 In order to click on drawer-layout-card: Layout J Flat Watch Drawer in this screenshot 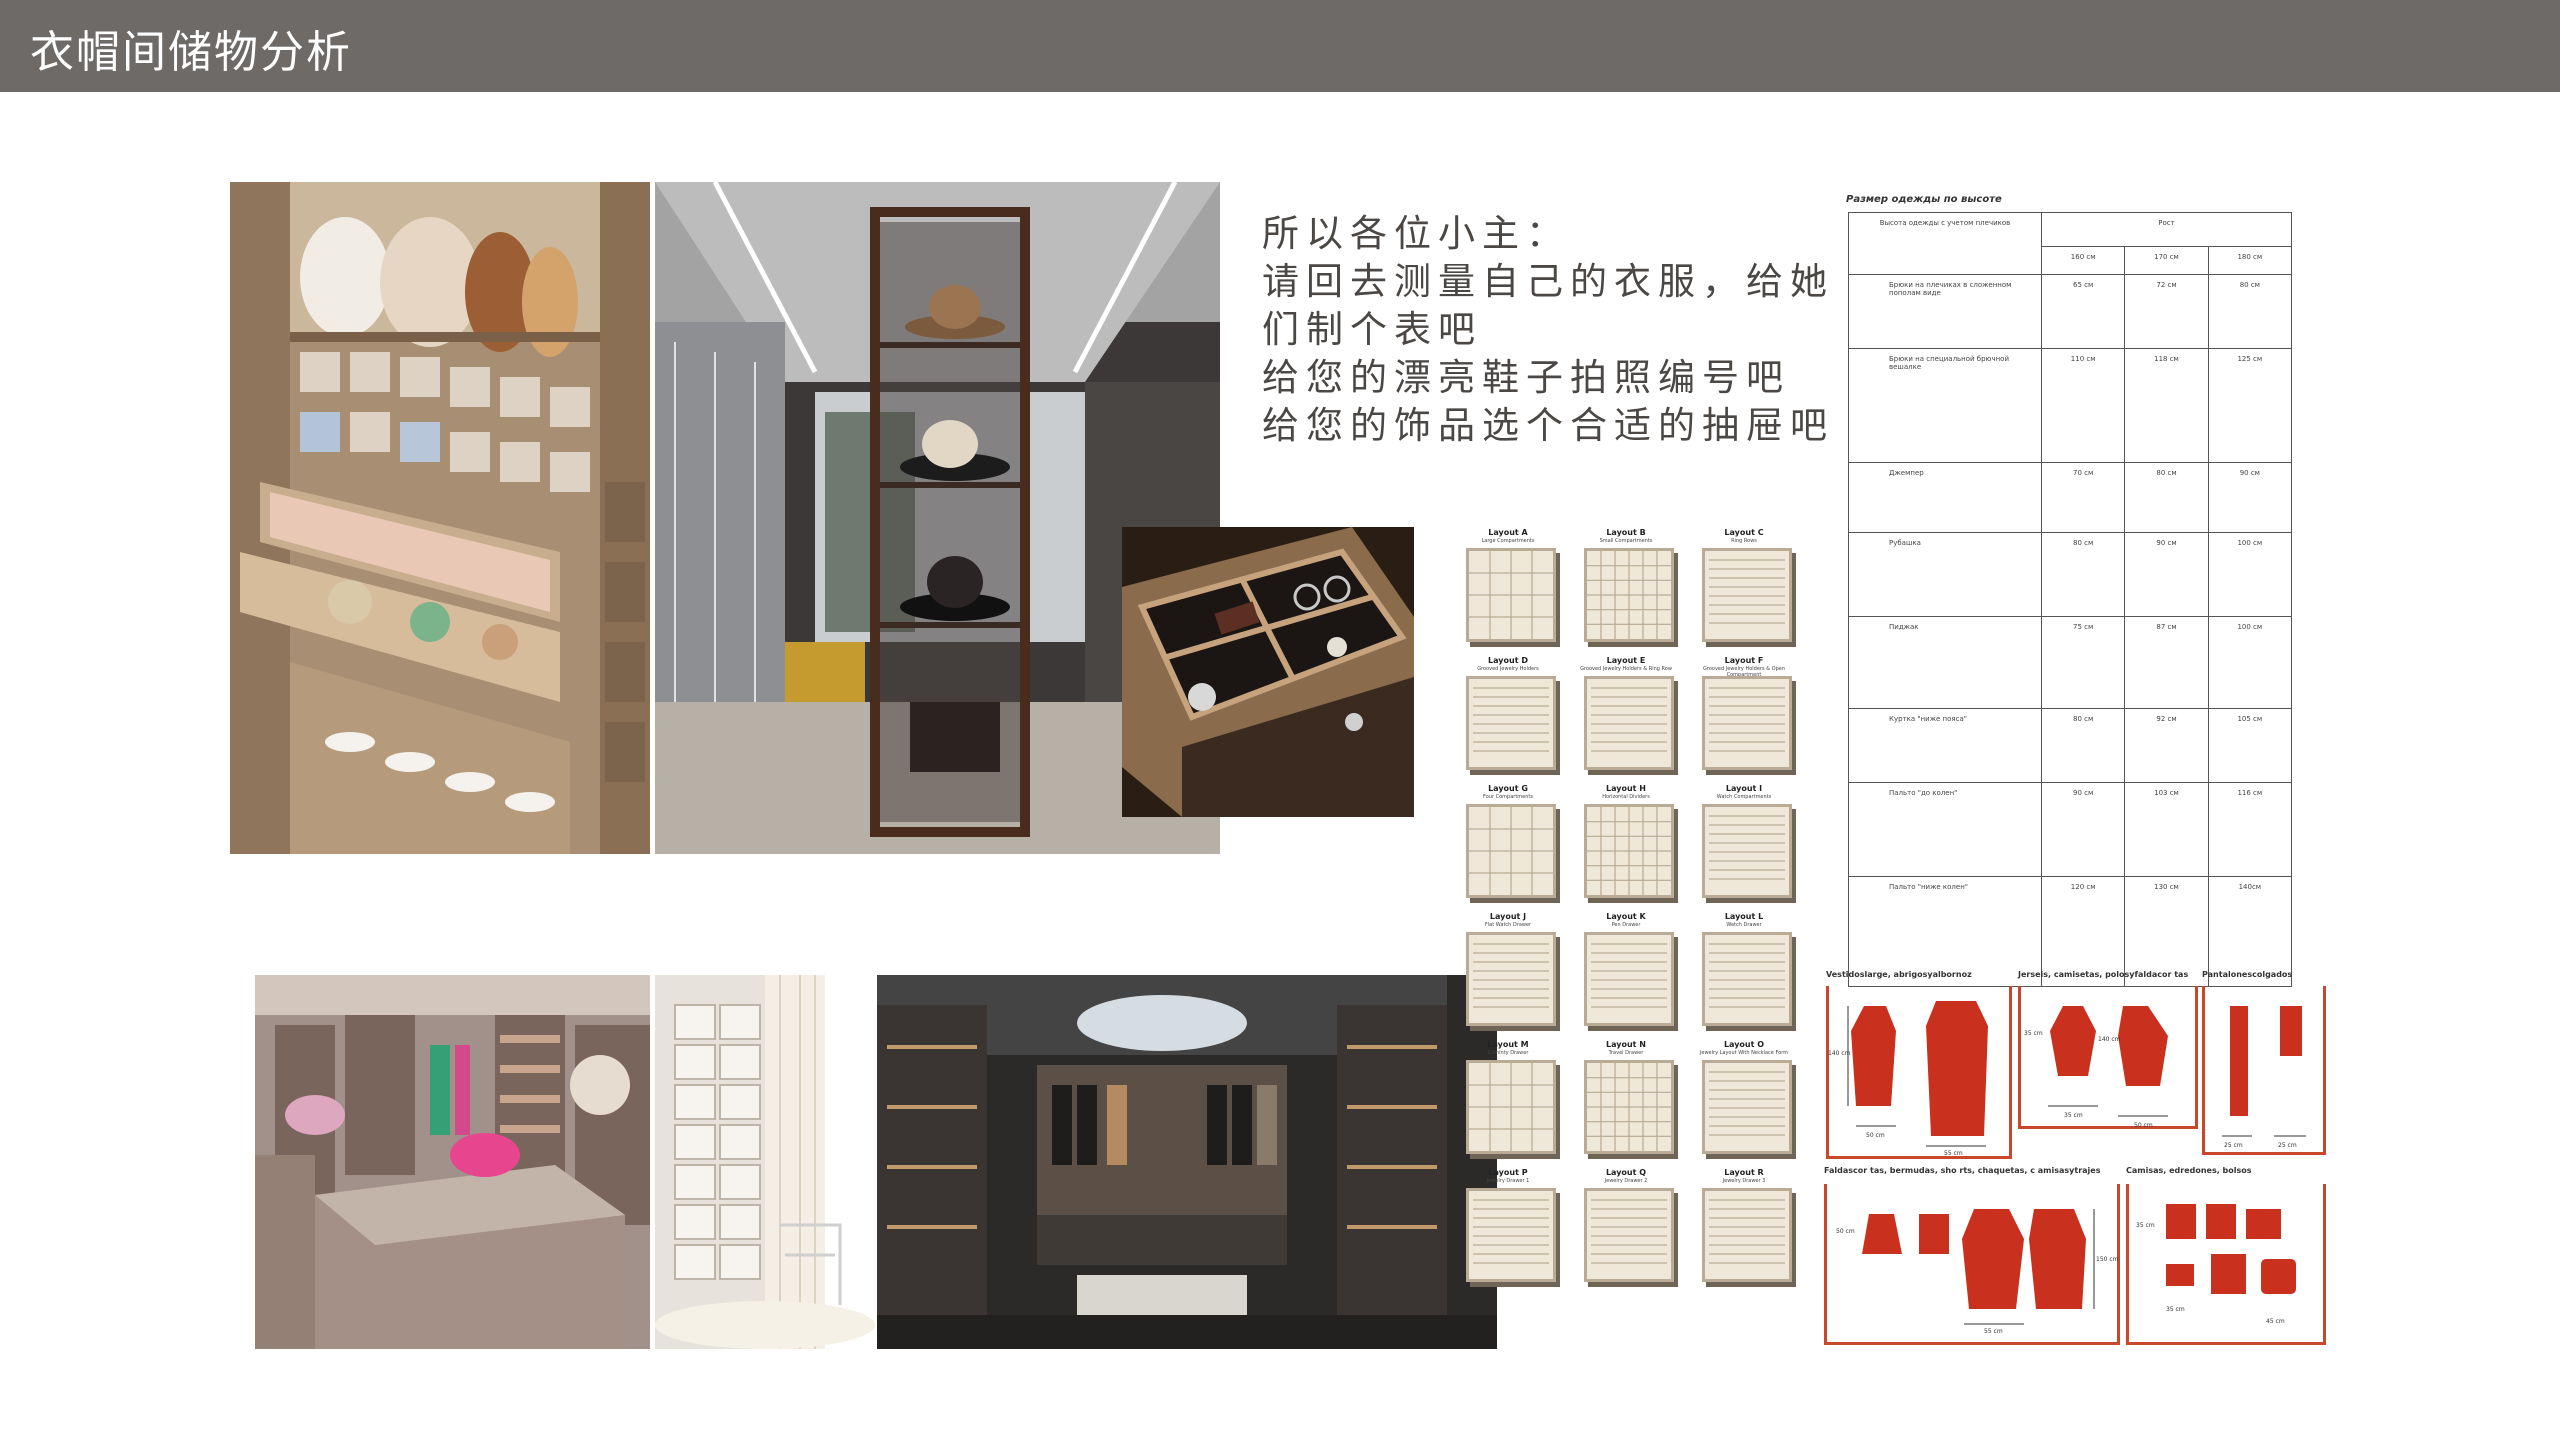, I will do `click(1508, 974)`.